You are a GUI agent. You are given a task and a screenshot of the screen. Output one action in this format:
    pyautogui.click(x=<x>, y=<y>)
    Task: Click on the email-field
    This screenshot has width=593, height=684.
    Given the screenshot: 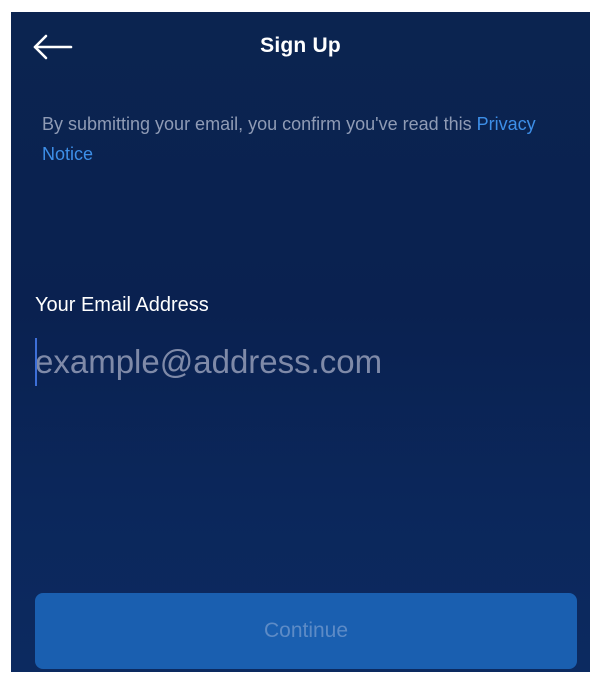 What is the action you would take?
    pyautogui.click(x=303, y=362)
    